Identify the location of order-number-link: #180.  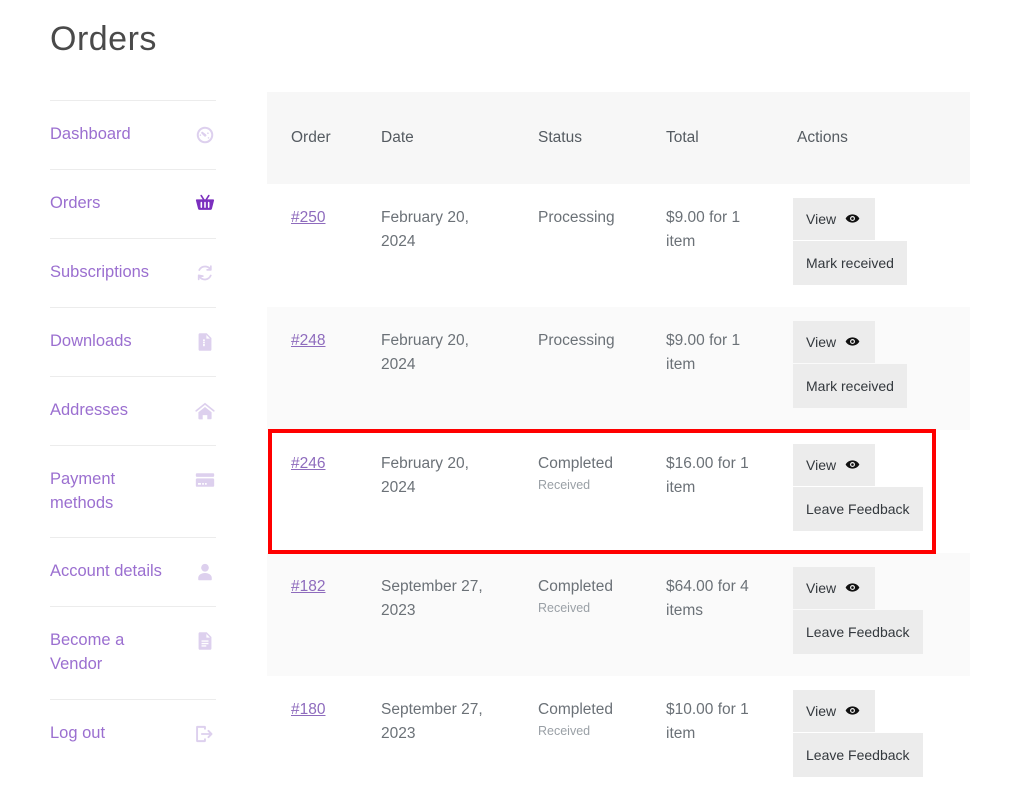
(308, 709).